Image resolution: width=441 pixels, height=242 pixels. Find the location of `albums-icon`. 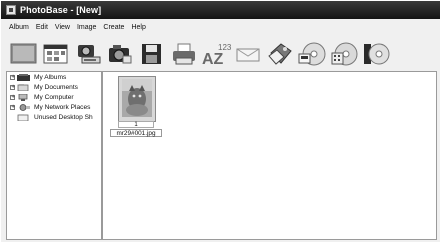

albums-icon is located at coordinates (24, 77).